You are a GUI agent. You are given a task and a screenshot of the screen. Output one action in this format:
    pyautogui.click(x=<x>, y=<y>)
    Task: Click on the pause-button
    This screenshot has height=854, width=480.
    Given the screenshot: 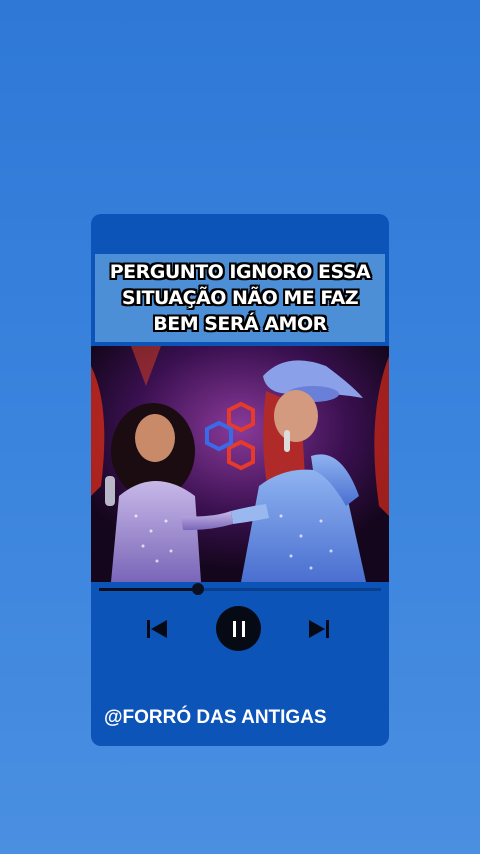 What is the action you would take?
    pyautogui.click(x=238, y=628)
    